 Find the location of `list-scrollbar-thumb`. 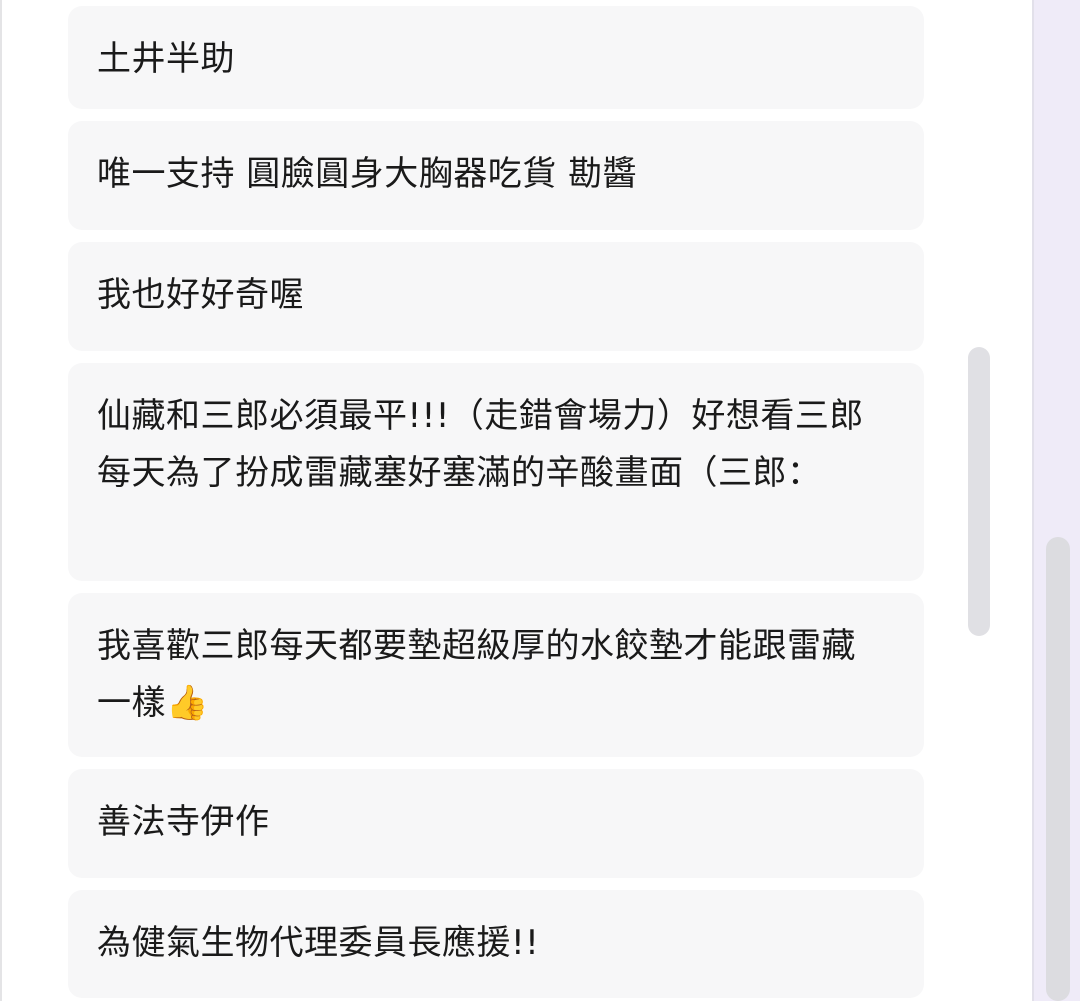

list-scrollbar-thumb is located at coordinates (979, 491).